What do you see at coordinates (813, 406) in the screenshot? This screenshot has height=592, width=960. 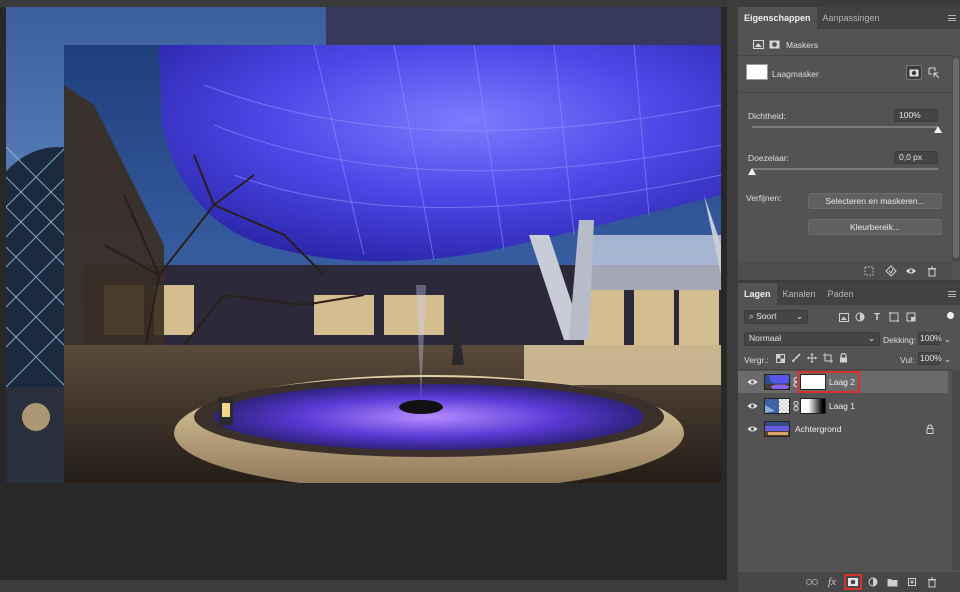 I see `layer-mask-thumbnail-gradient` at bounding box center [813, 406].